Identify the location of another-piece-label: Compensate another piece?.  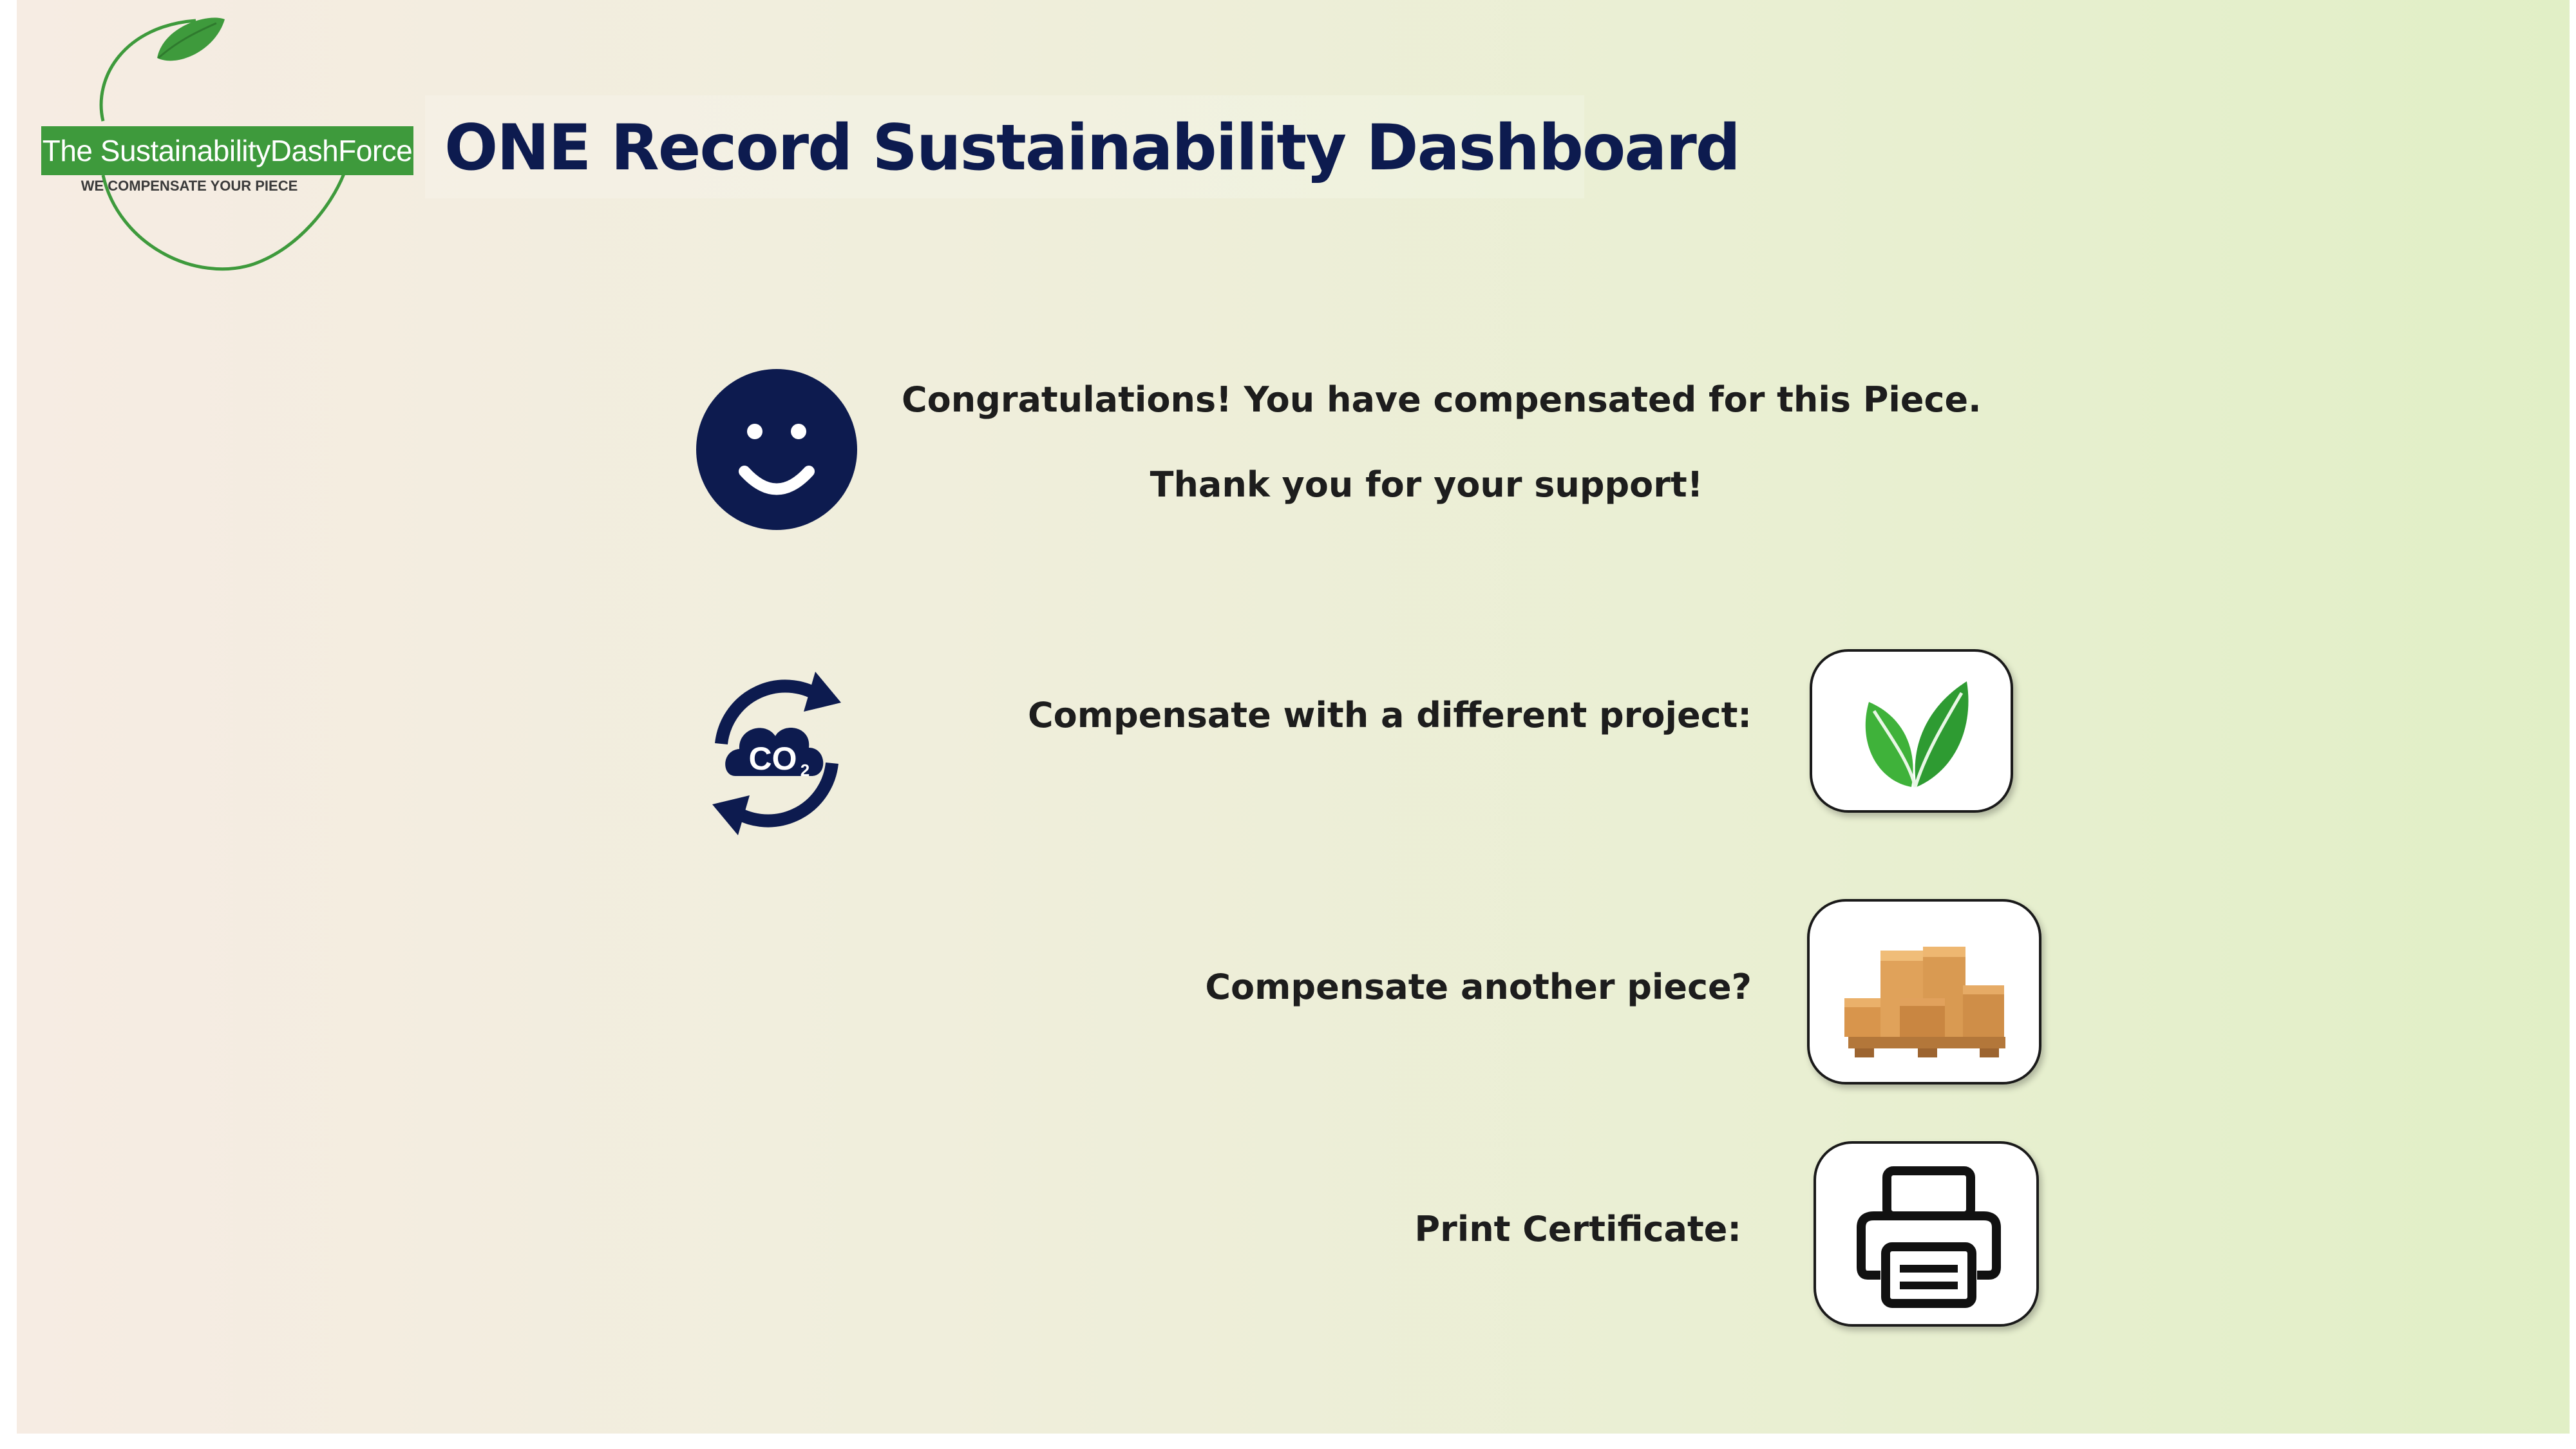
(1479, 987).